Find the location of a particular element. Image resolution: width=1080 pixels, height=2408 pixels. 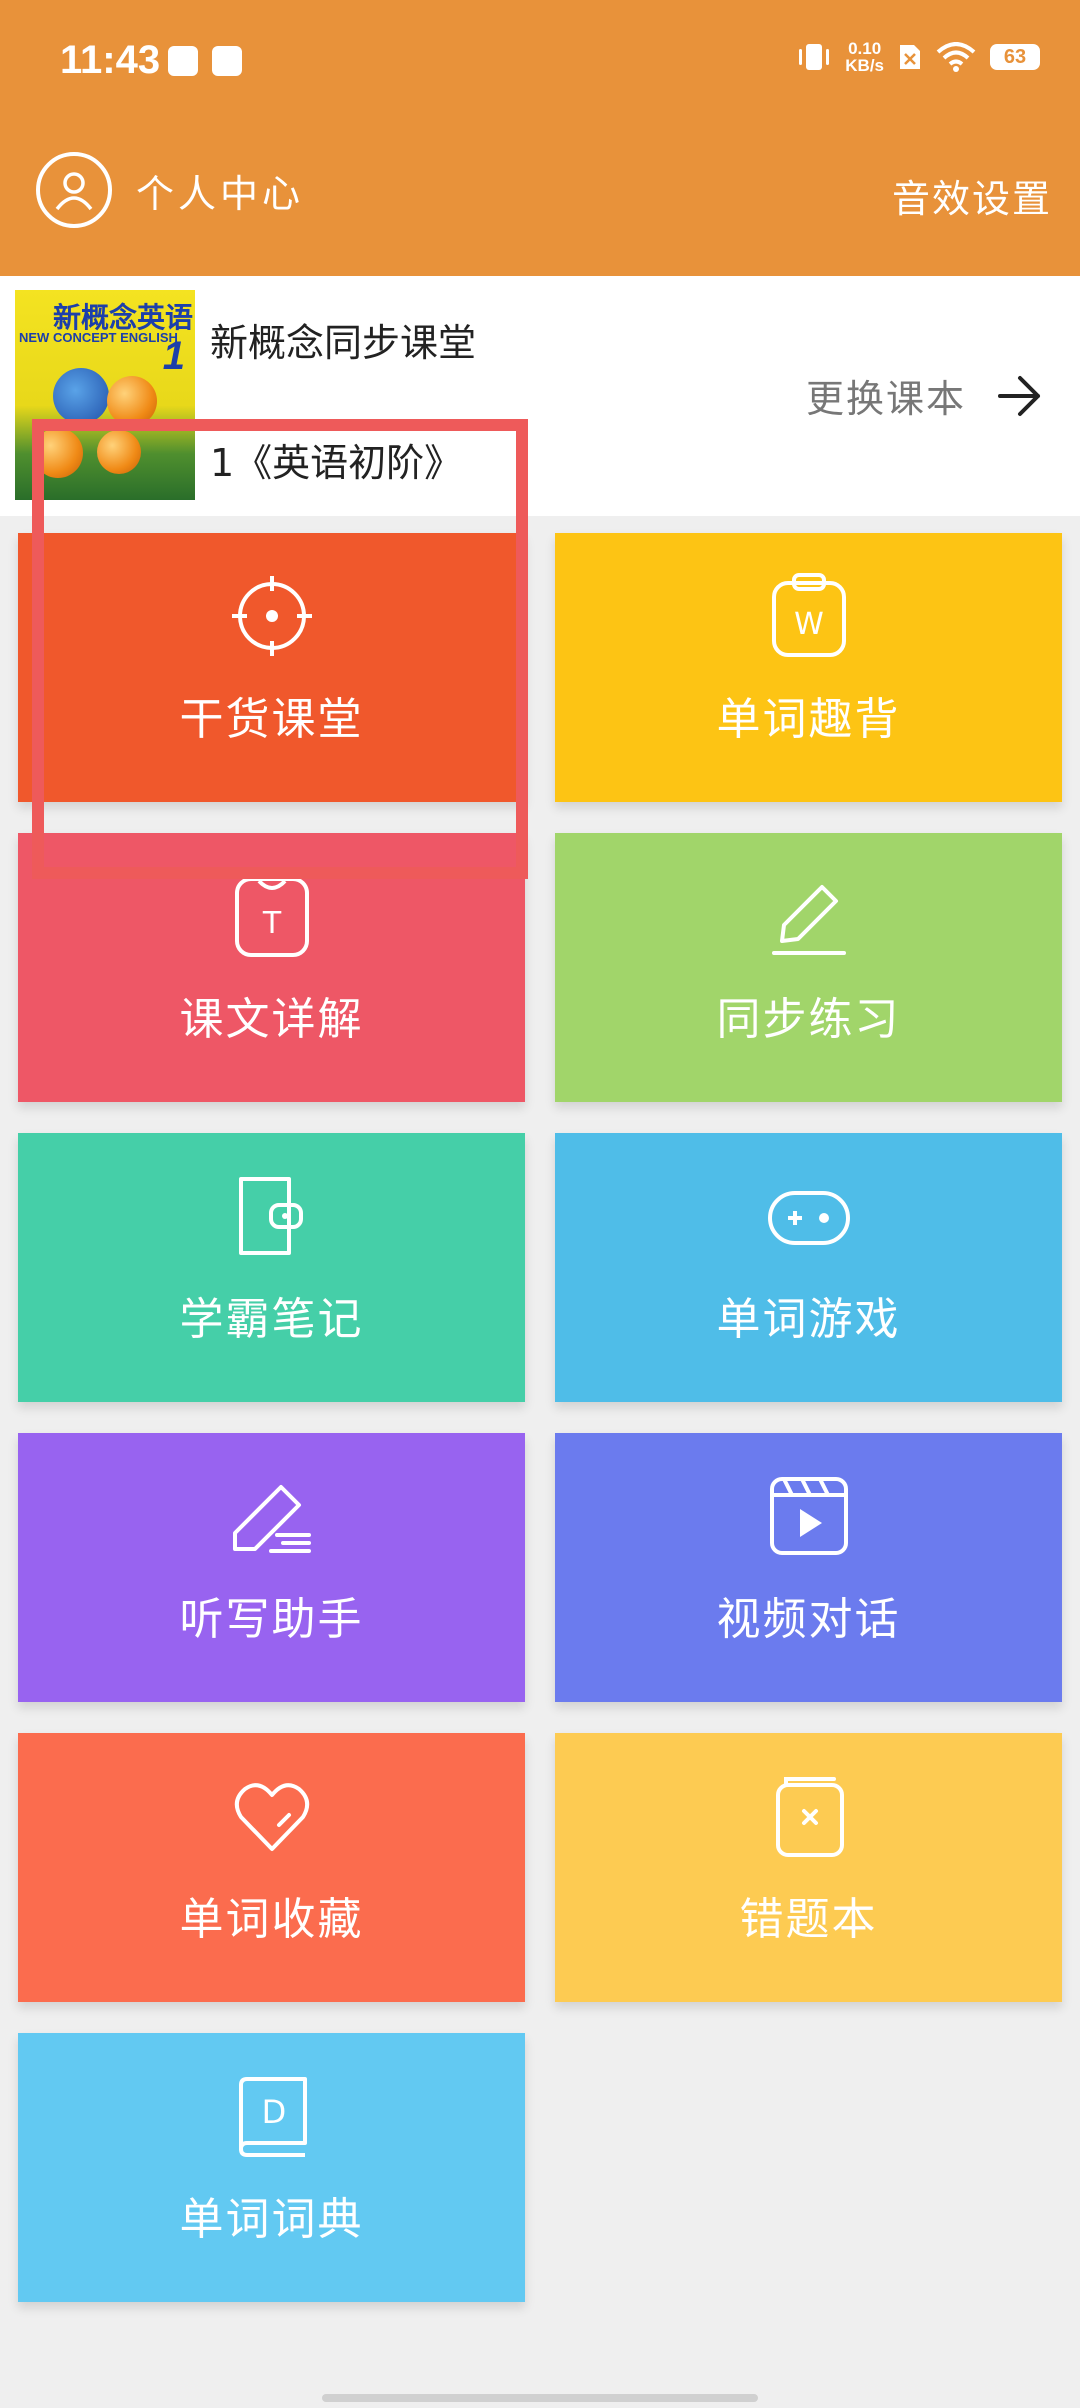

menu-card-text-explain: T 课文详解 is located at coordinates (271, 967).